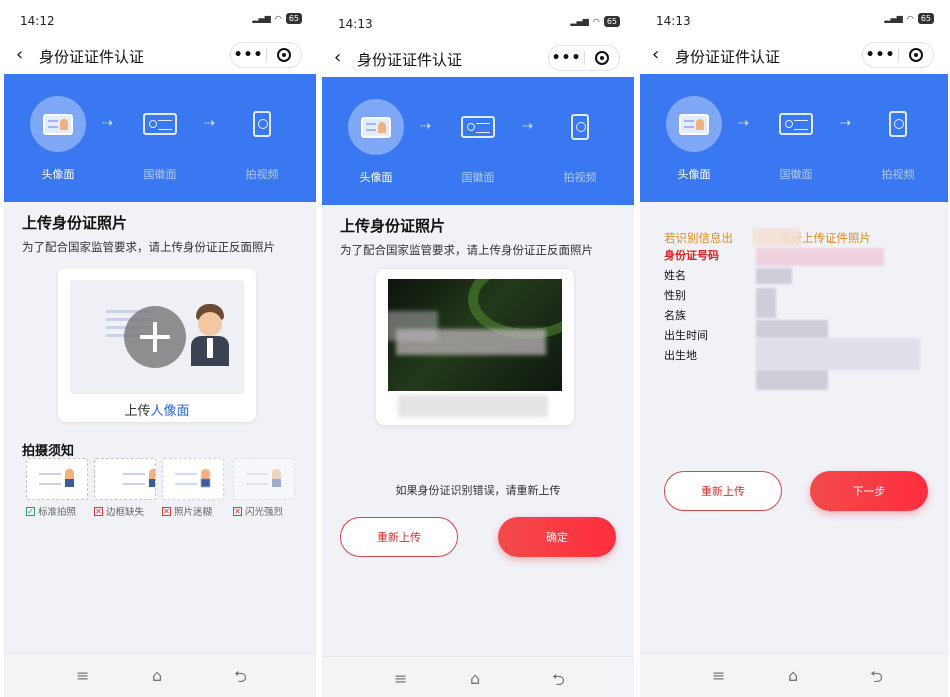 The height and width of the screenshot is (697, 950). I want to click on tip-border-missing: ✕ 边框缺失, so click(125, 488).